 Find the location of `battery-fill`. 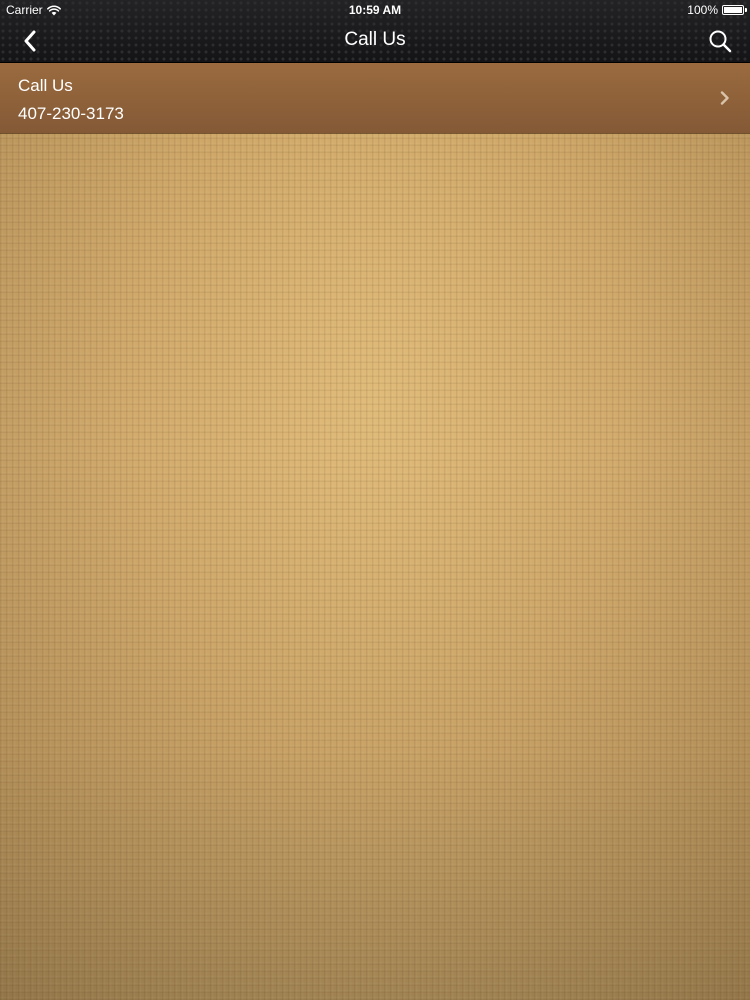

battery-fill is located at coordinates (733, 10).